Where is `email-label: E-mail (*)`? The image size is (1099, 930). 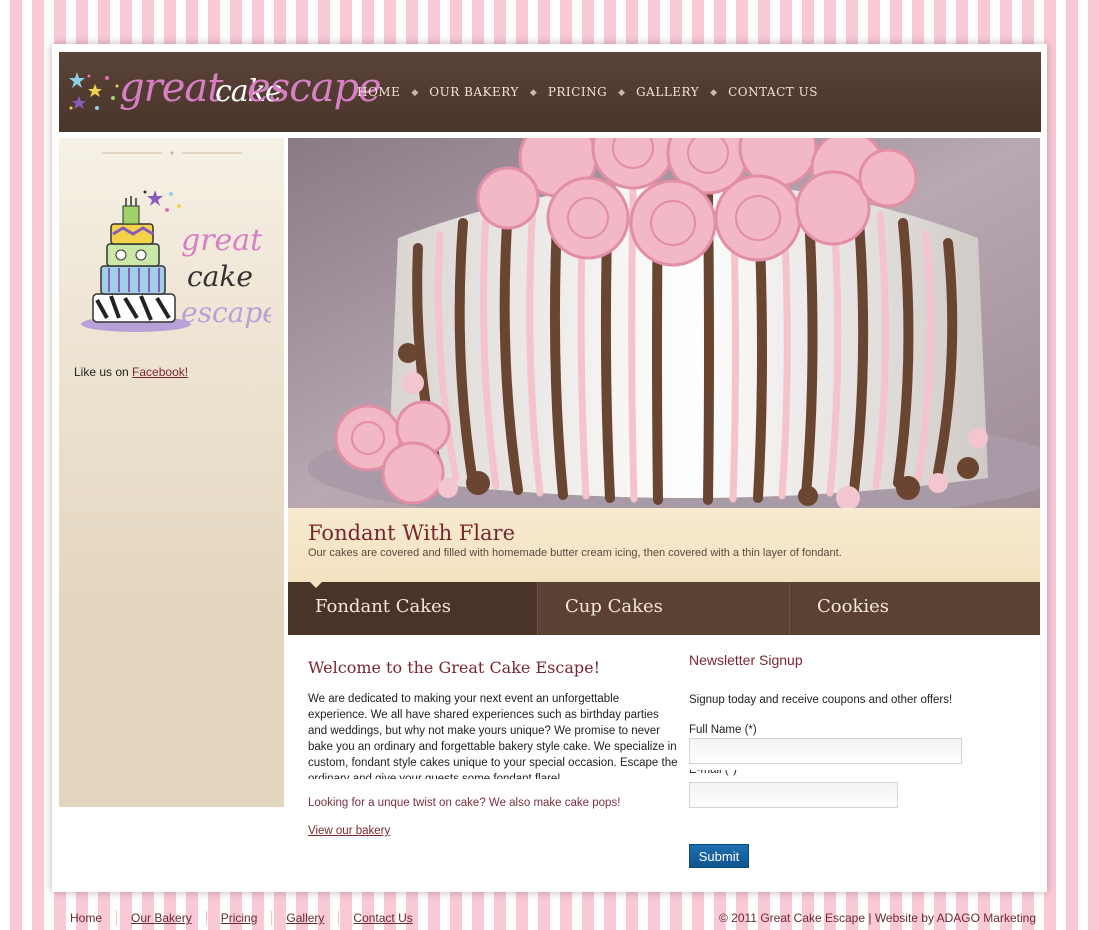
email-label: E-mail (*) is located at coordinates (713, 773).